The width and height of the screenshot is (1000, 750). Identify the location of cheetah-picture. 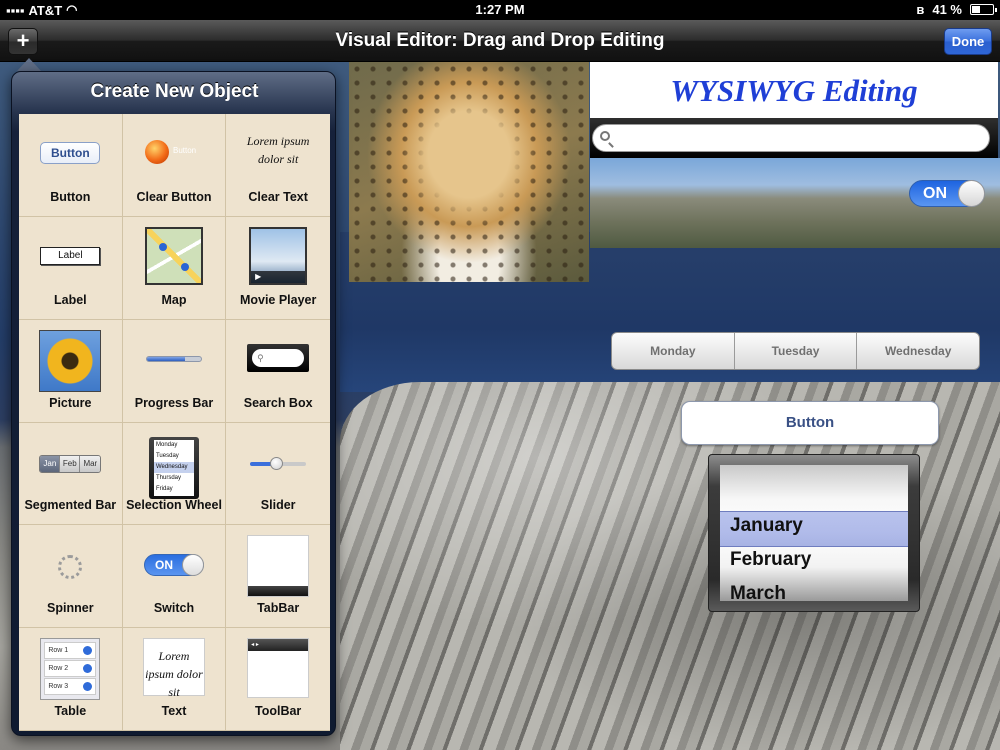
(469, 172).